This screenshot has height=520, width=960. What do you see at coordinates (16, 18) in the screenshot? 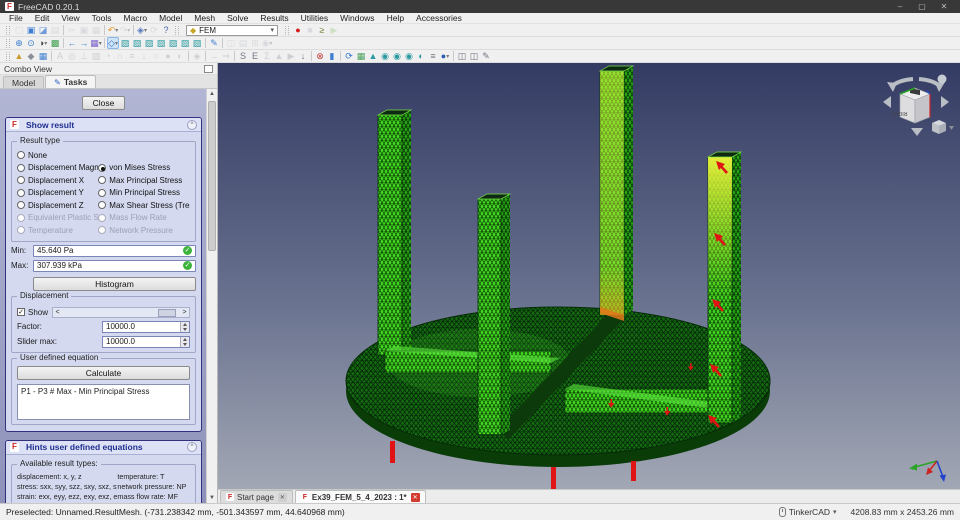
I see `menu-file: File` at bounding box center [16, 18].